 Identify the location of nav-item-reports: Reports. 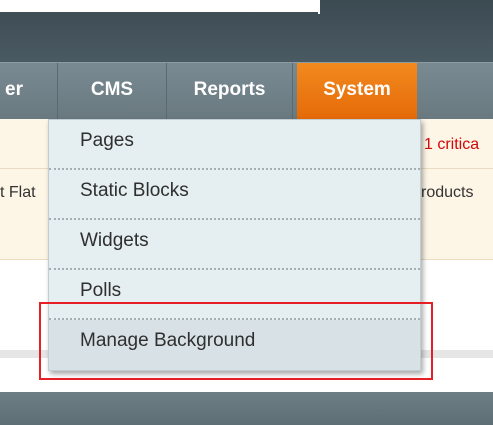
(230, 91).